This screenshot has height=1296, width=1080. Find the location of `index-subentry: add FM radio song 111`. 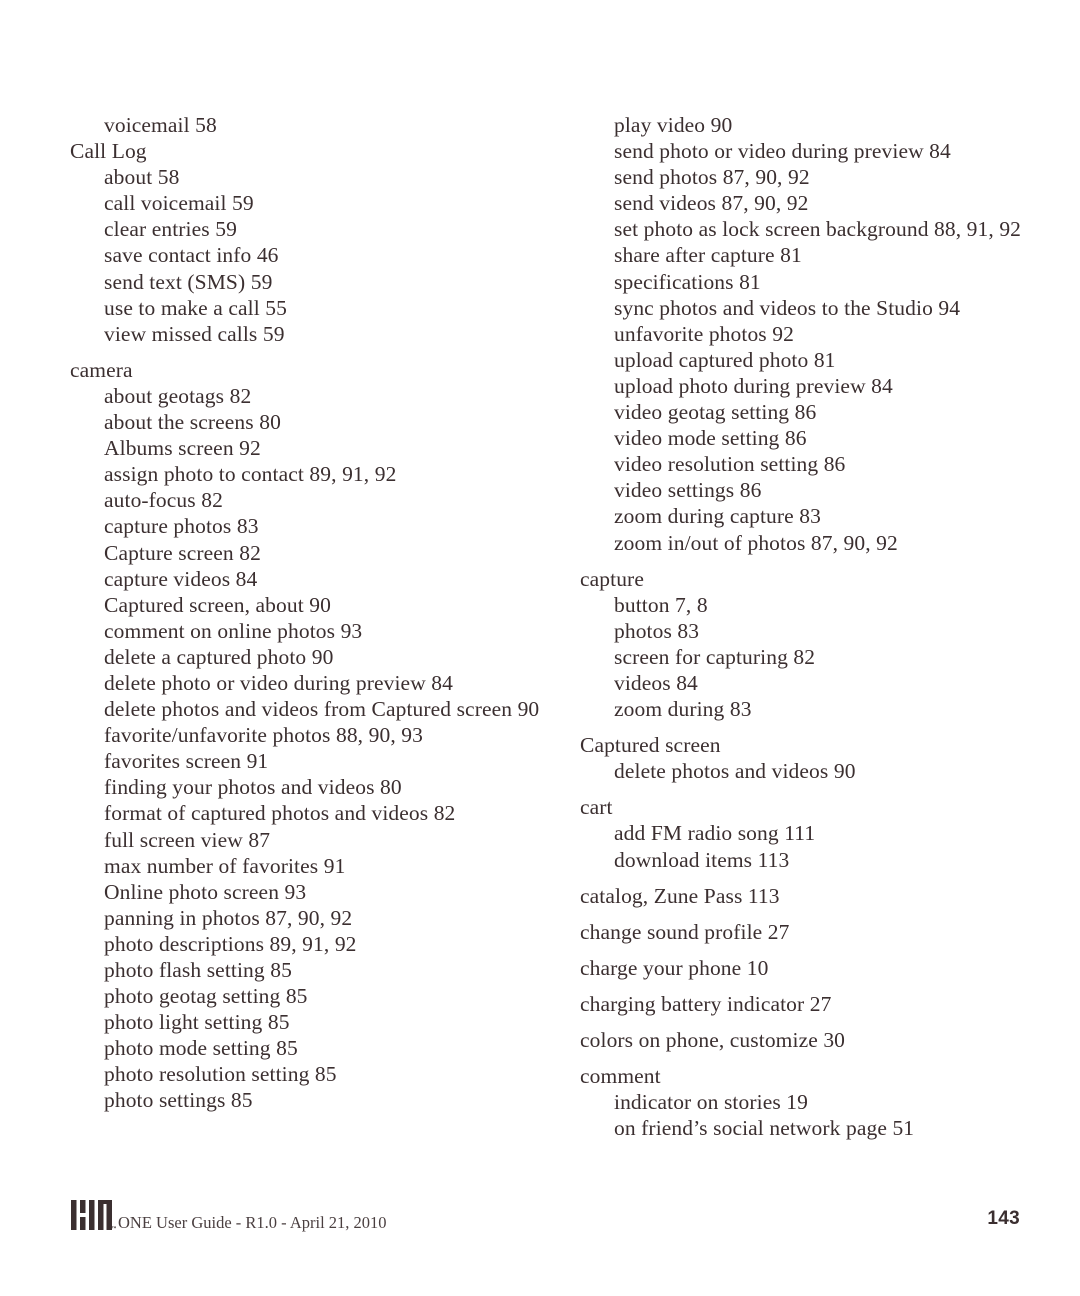

index-subentry: add FM radio song 111 is located at coordinates (715, 833).